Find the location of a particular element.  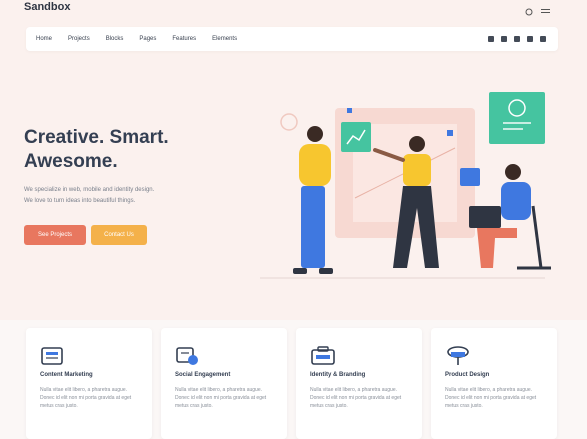

instagram-icon is located at coordinates (530, 39).